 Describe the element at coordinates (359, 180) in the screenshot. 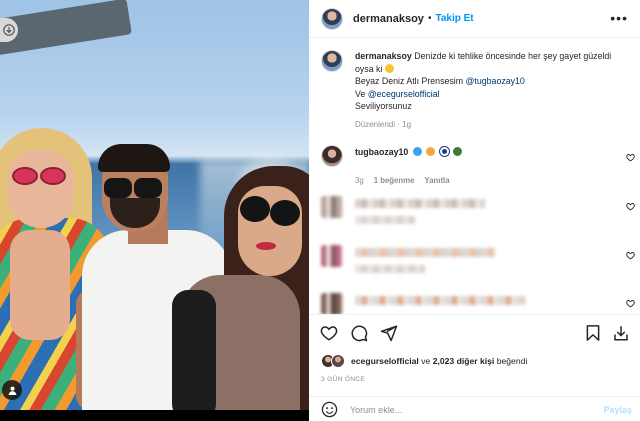

I see `comment-age: 3g` at that location.